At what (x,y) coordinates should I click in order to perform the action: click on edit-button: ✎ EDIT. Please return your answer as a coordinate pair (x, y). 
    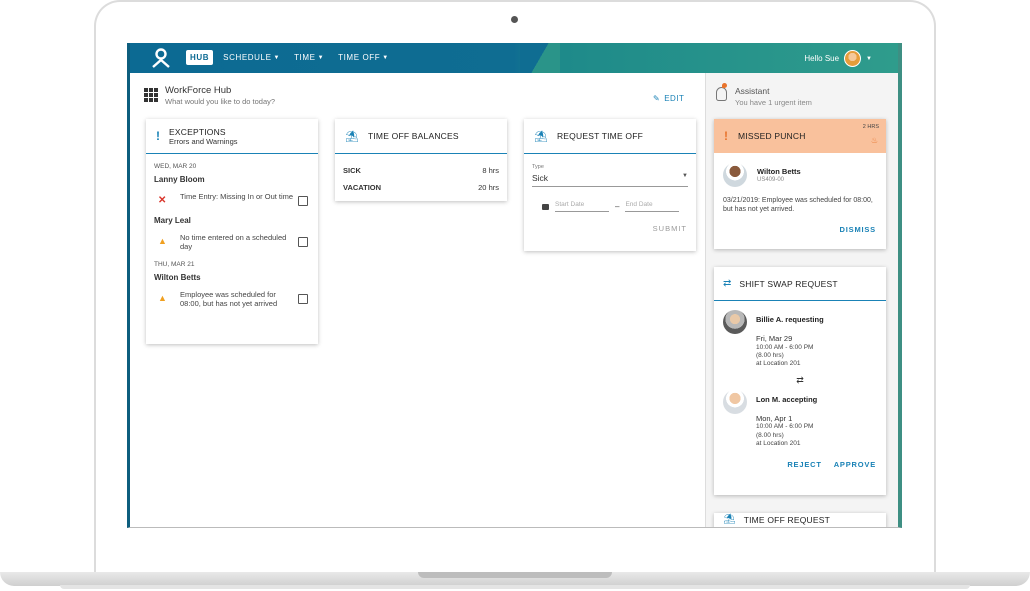
    Looking at the image, I should click on (668, 98).